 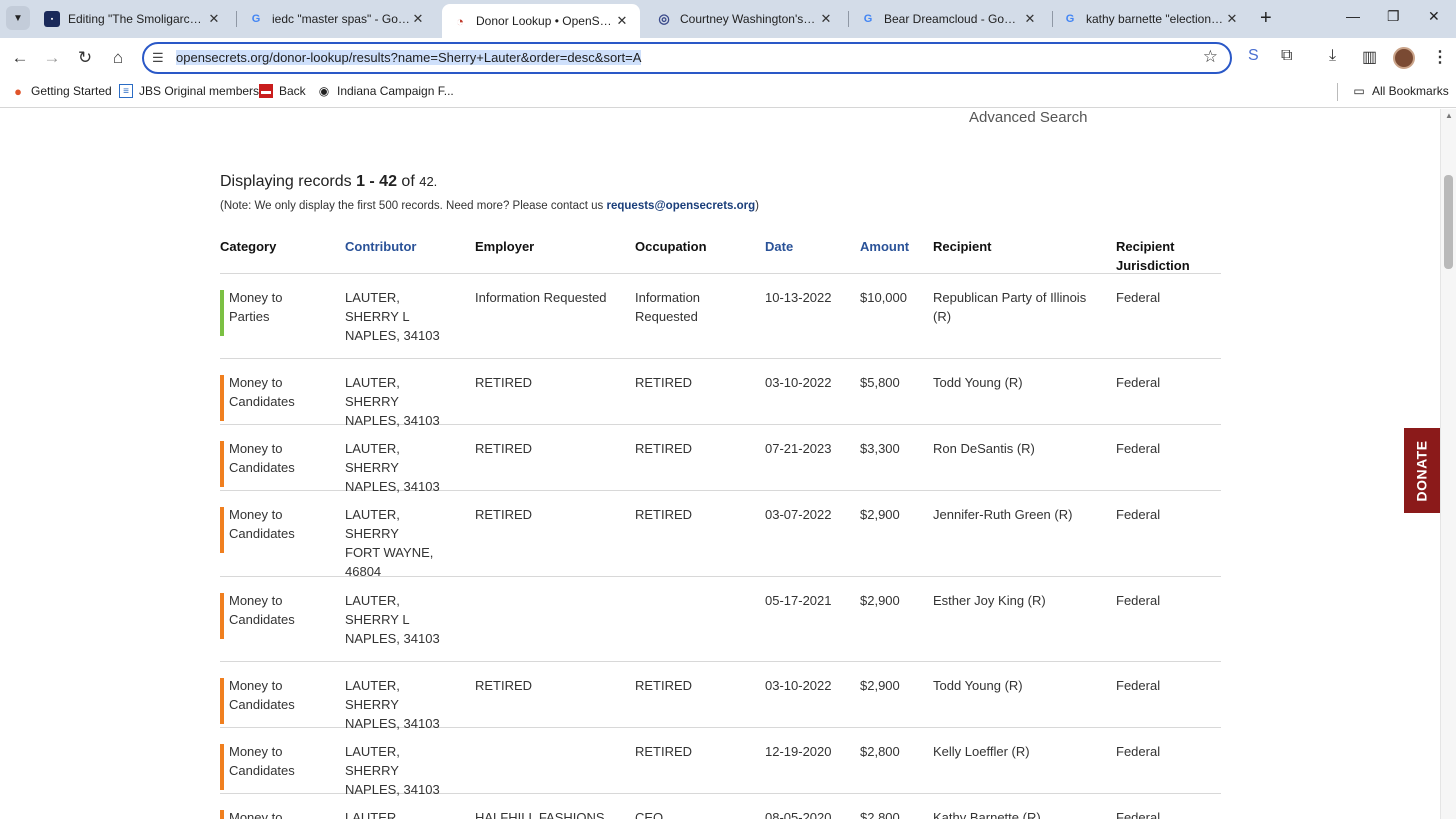 I want to click on forward-button: →, so click(x=52, y=58).